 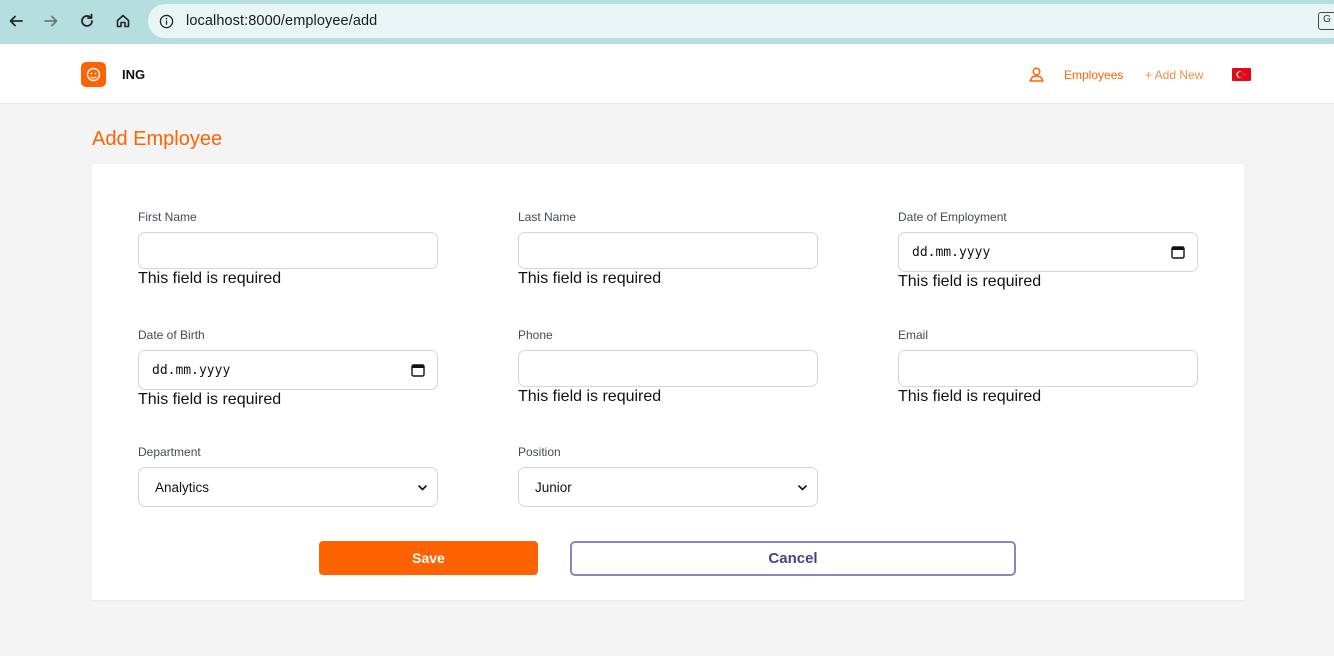 I want to click on url-text: localhost:8000/employee/add, so click(x=281, y=21).